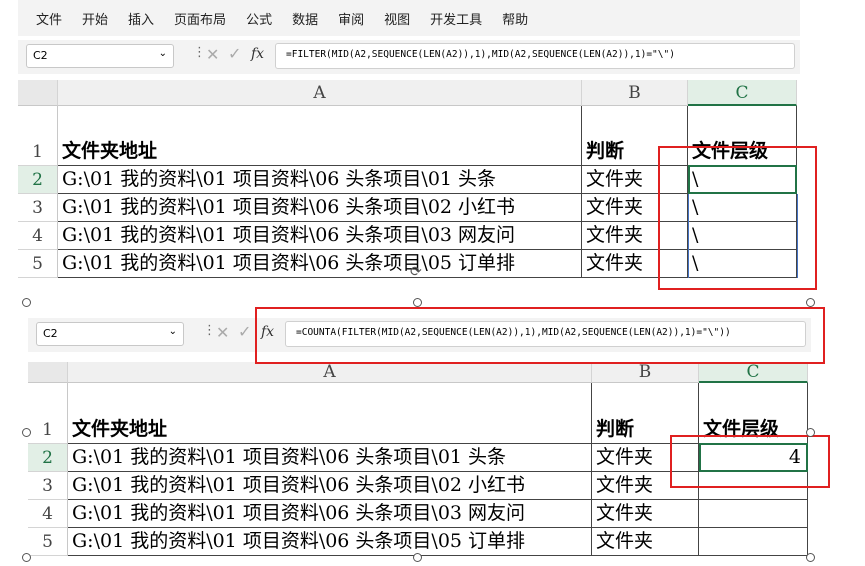 This screenshot has width=865, height=566. I want to click on menu-bar: 文件 开始 插入 页面布局 公式 数据 审阅 视图 开发工具 帮助, so click(409, 18).